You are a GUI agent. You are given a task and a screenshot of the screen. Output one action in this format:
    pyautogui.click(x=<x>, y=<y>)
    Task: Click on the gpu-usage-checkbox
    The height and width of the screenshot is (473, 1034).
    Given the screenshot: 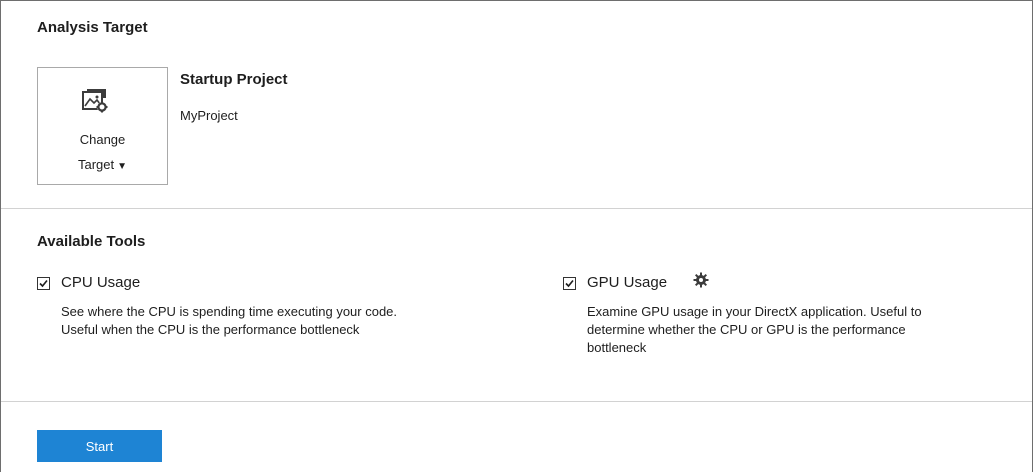 What is the action you would take?
    pyautogui.click(x=569, y=283)
    